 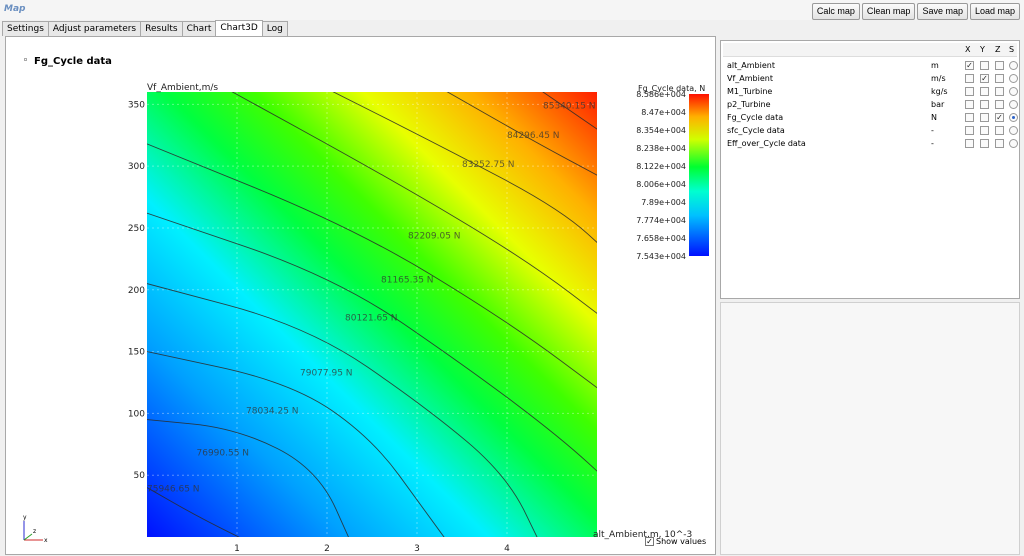 What do you see at coordinates (136, 167) in the screenshot?
I see `y-tick-label: 300` at bounding box center [136, 167].